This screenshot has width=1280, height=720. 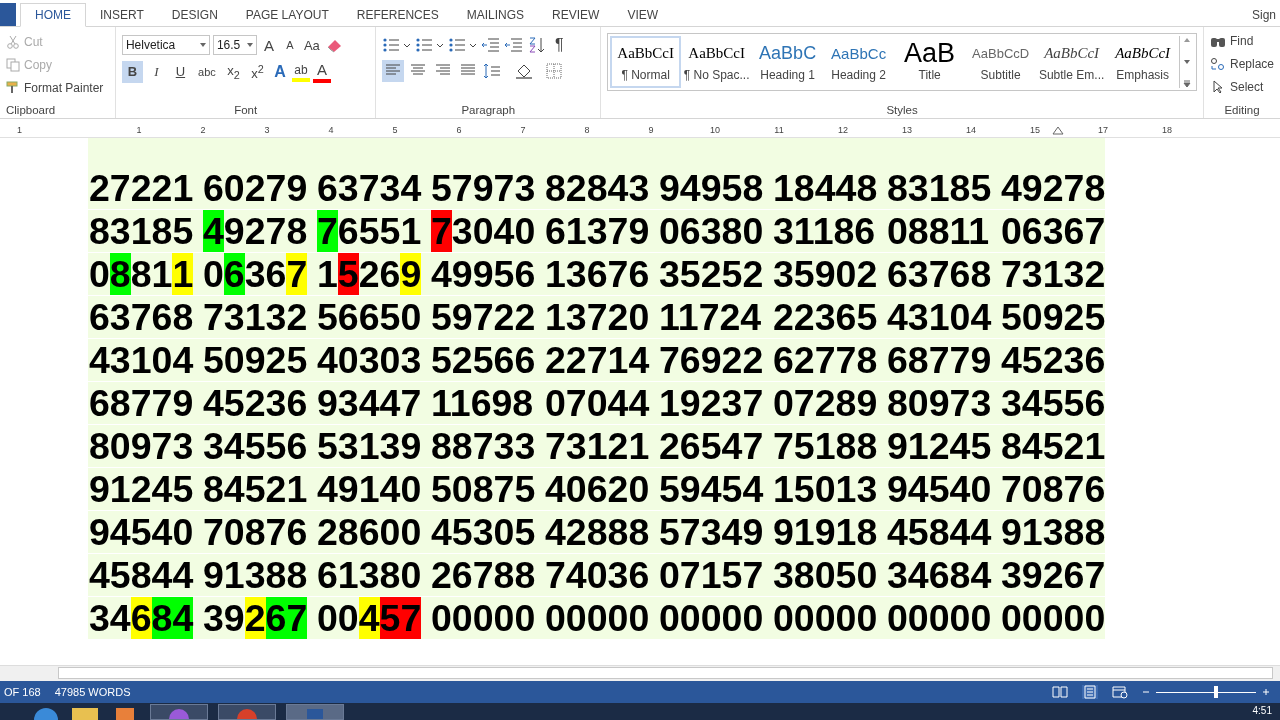 What do you see at coordinates (576, 15) in the screenshot?
I see `ribbon-tab: REVIEW` at bounding box center [576, 15].